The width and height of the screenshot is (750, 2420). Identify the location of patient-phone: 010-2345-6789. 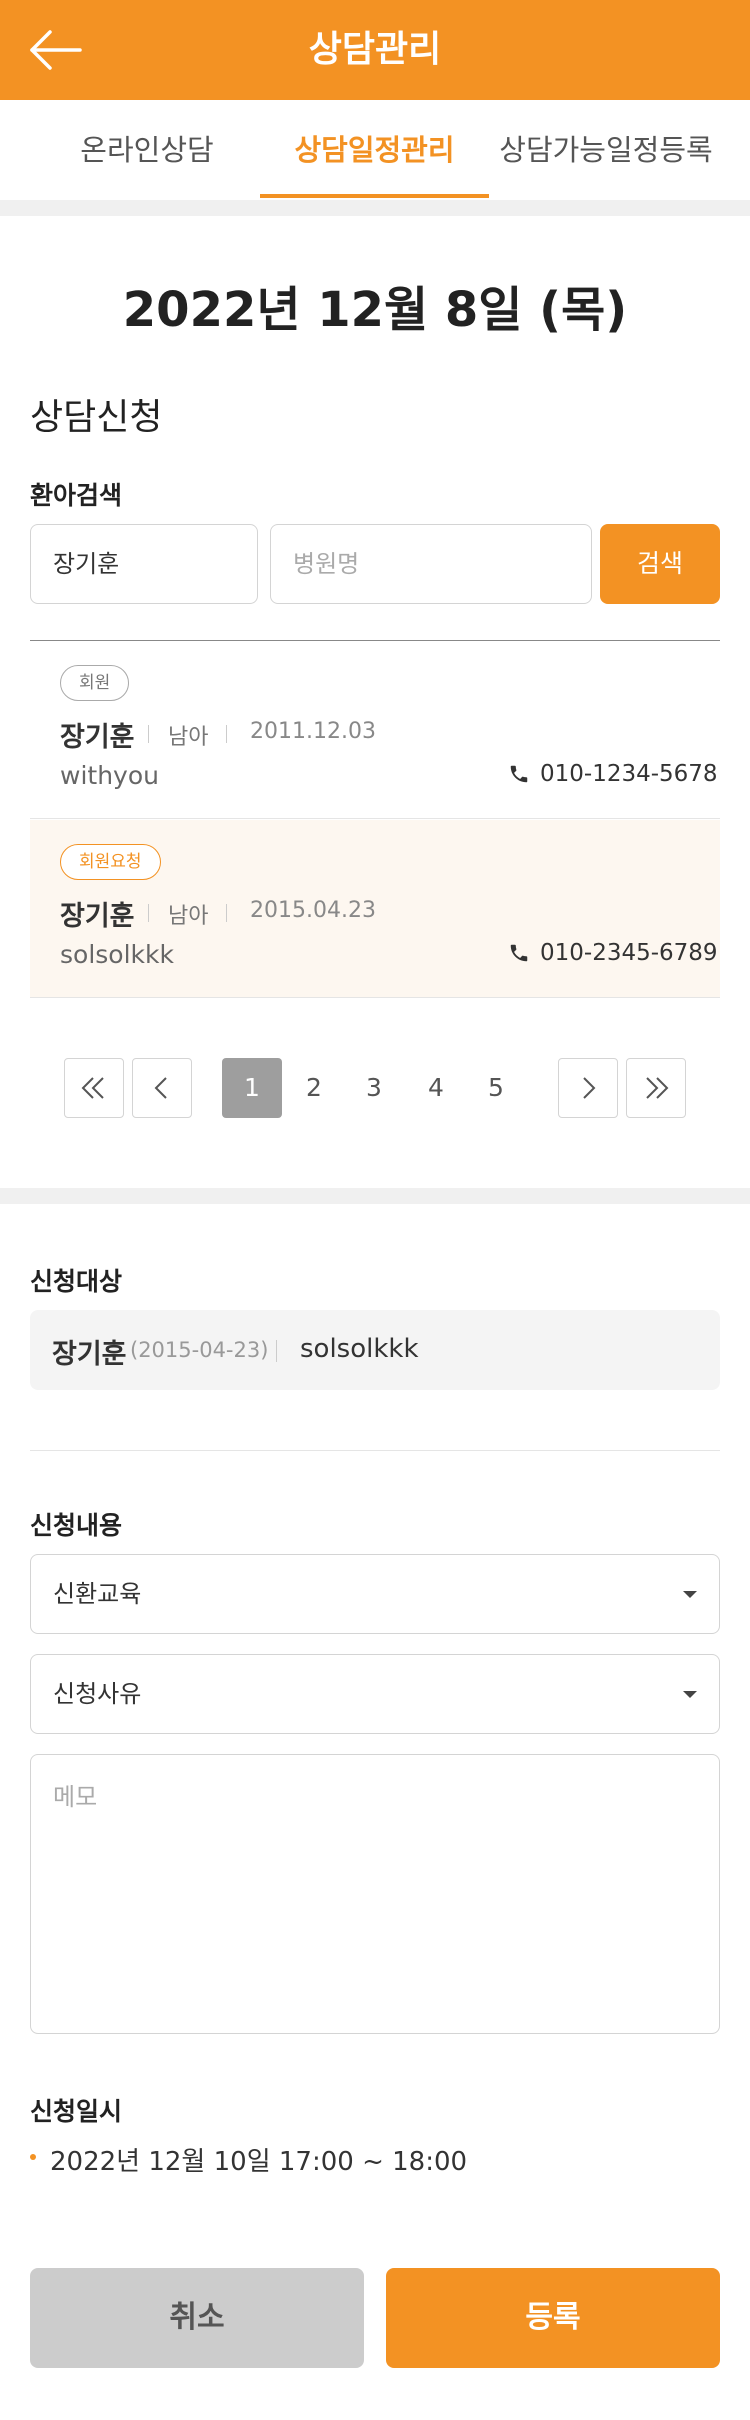
(629, 953).